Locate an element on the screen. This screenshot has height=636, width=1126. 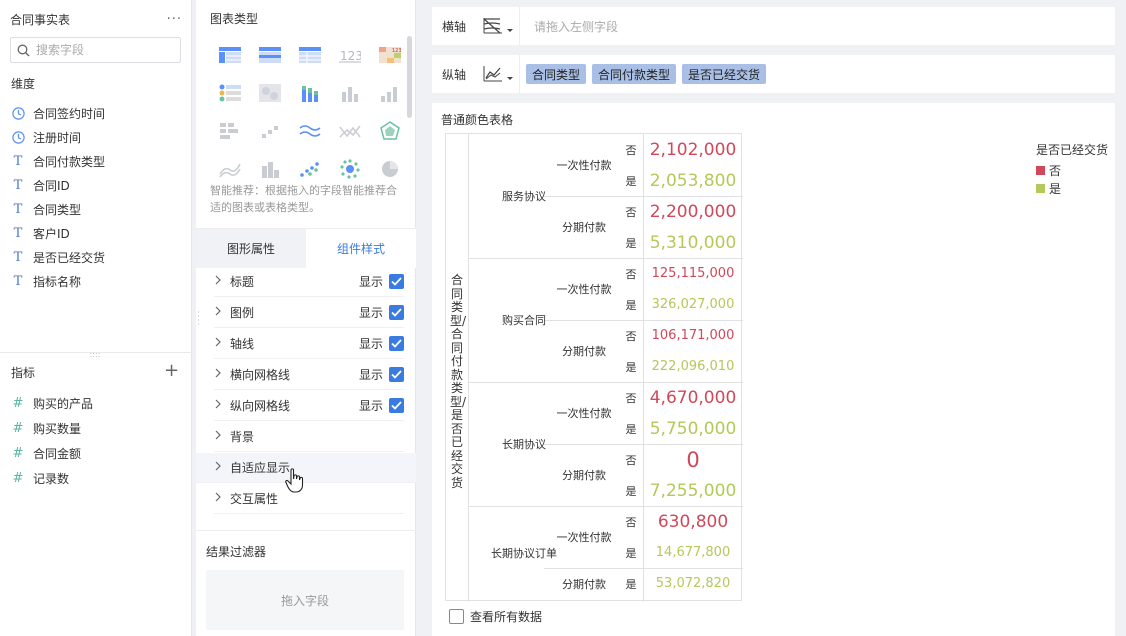
dimension-field: T 客户ID is located at coordinates (40, 233).